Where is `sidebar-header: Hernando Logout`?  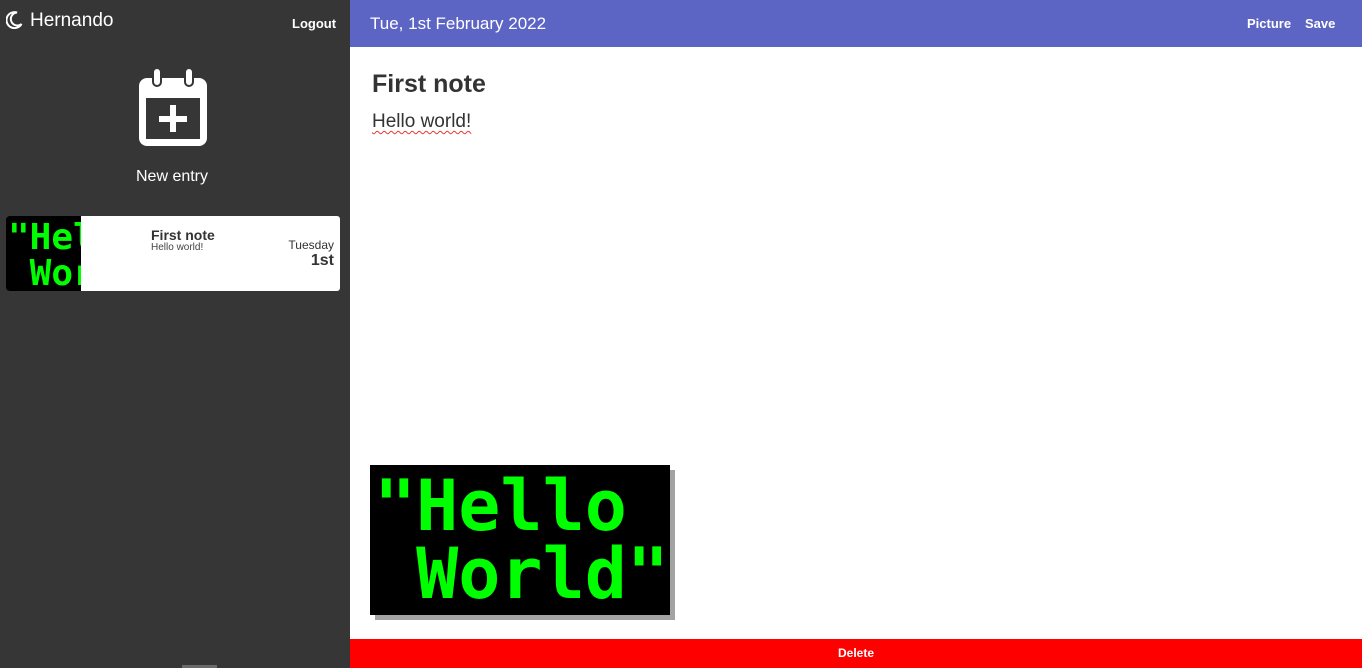 sidebar-header: Hernando Logout is located at coordinates (175, 23).